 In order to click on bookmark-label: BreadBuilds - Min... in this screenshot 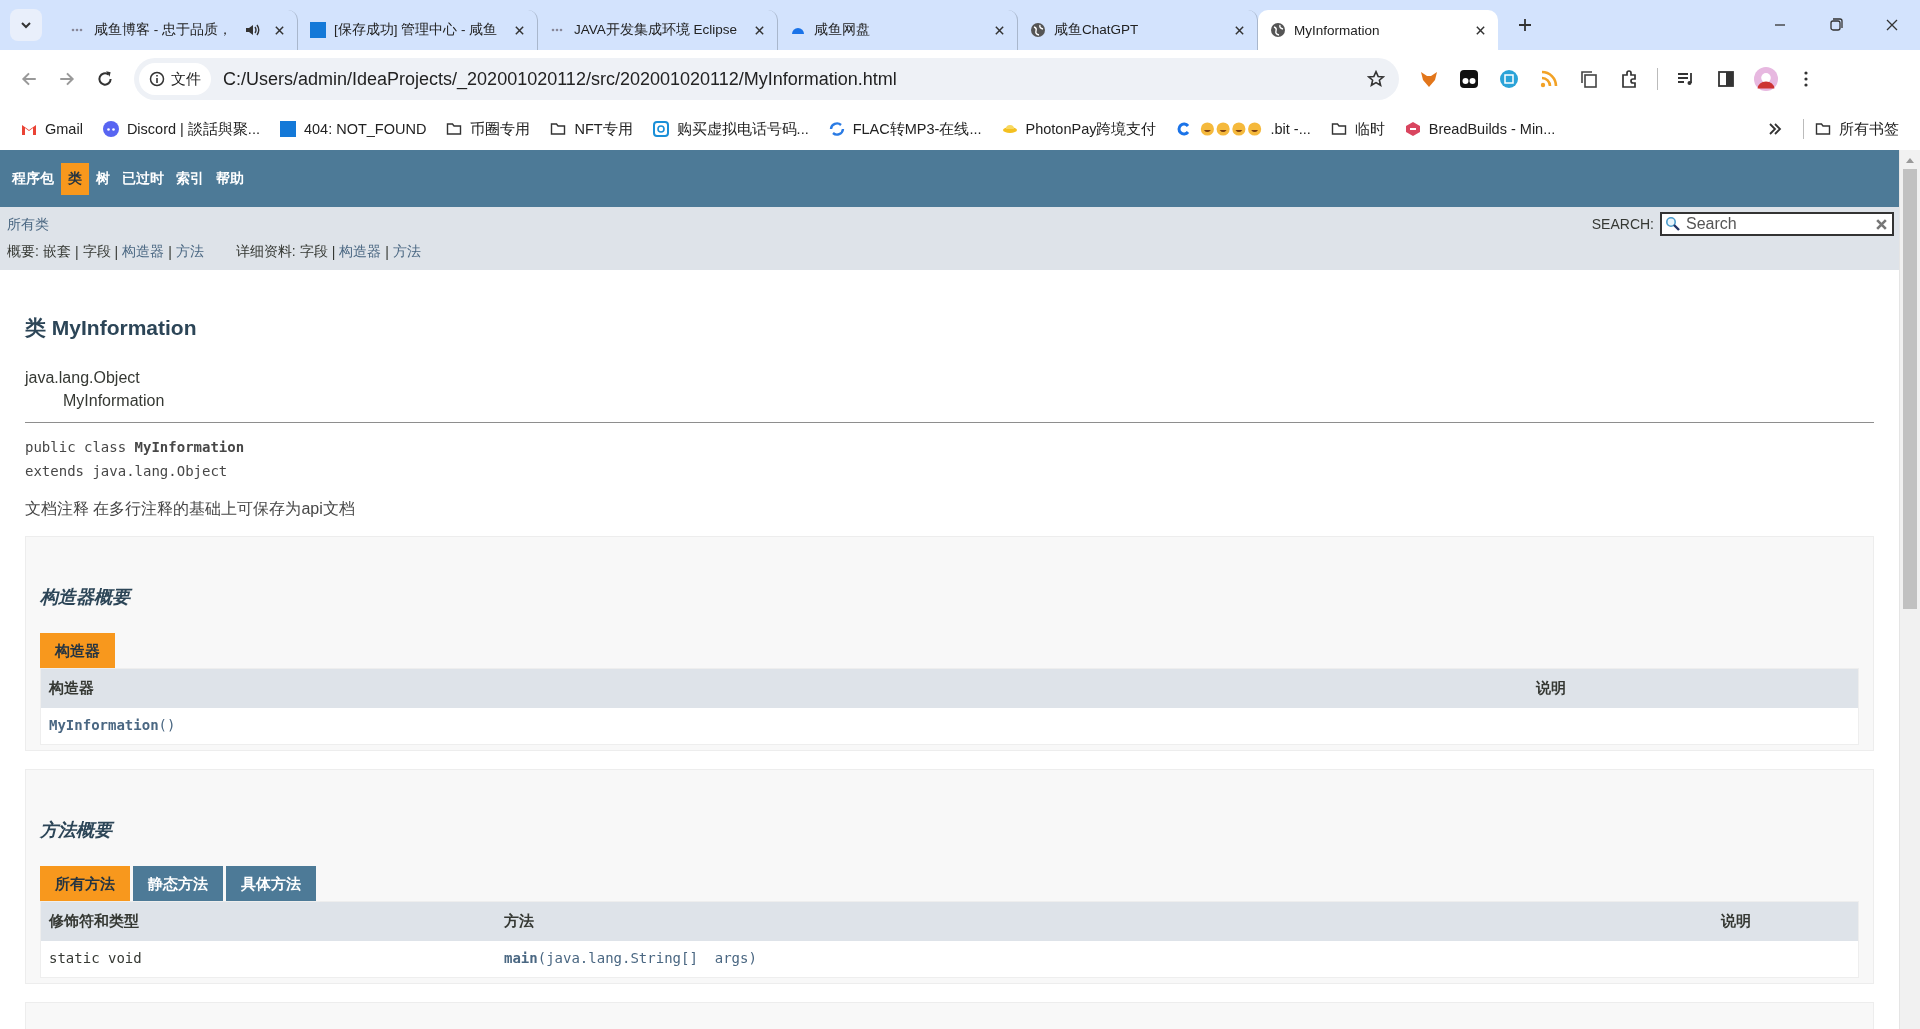, I will do `click(1492, 129)`.